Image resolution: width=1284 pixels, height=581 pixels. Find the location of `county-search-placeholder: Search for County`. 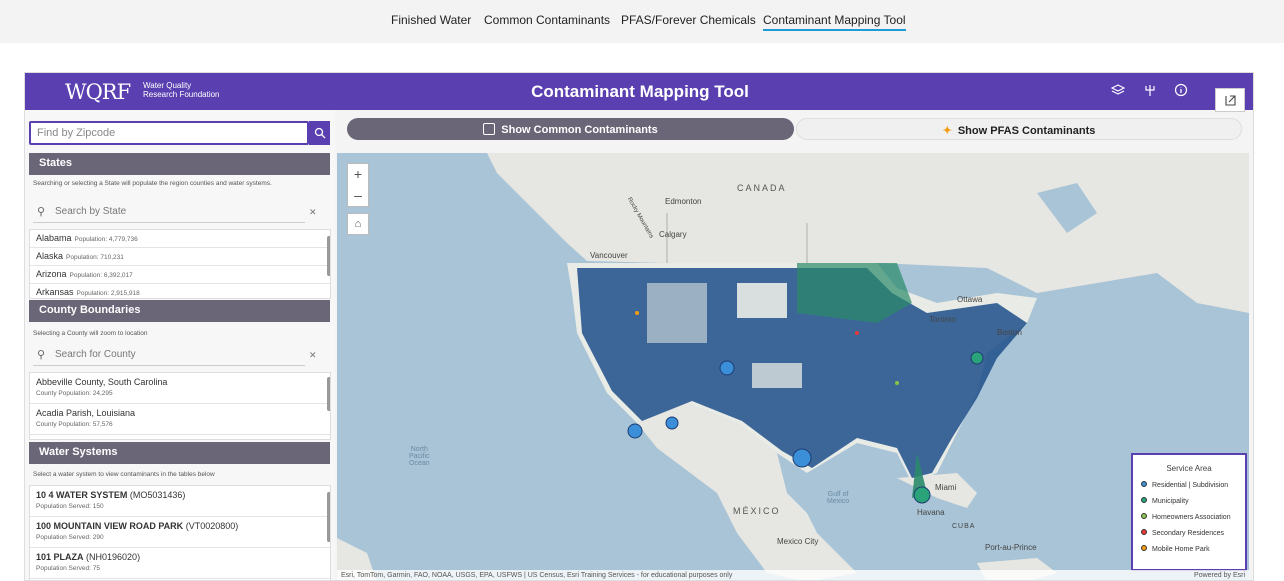

county-search-placeholder: Search for County is located at coordinates (95, 354).